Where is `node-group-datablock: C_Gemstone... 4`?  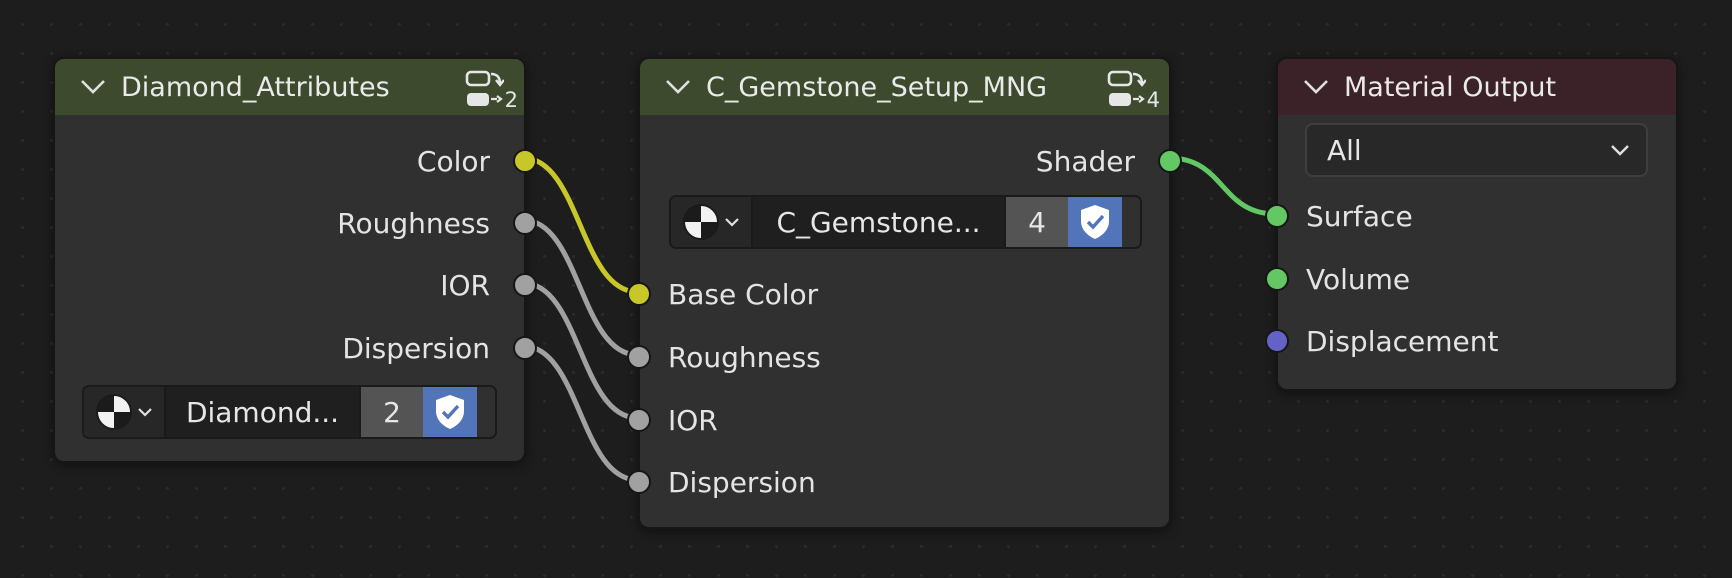 node-group-datablock: C_Gemstone... 4 is located at coordinates (905, 222).